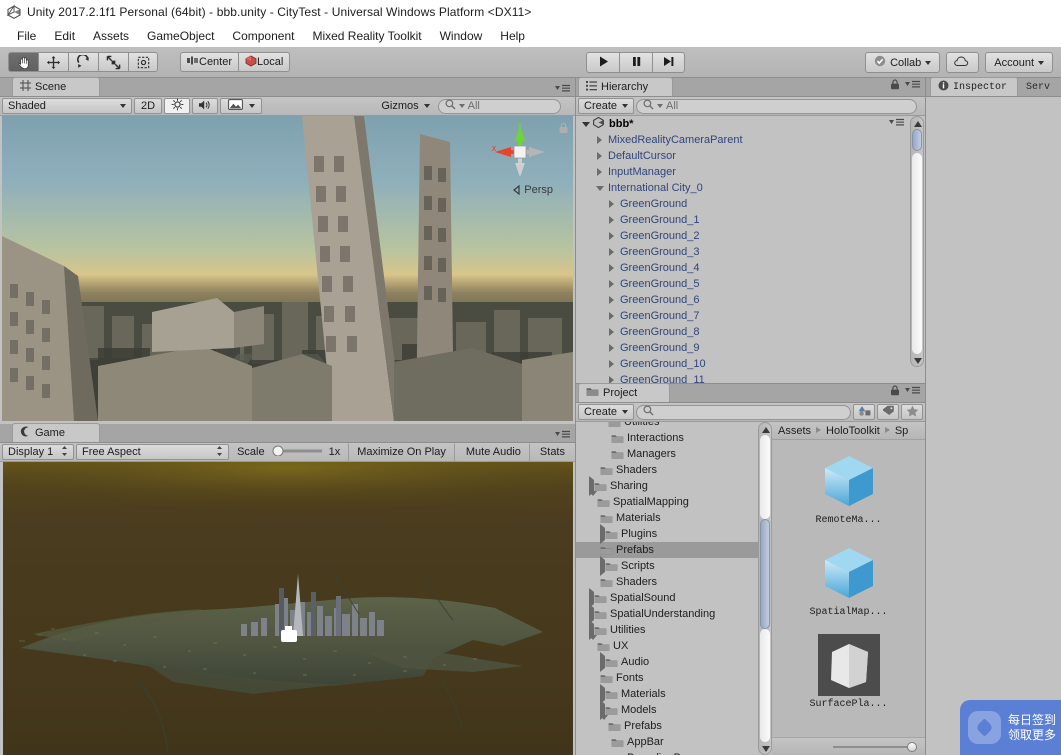  I want to click on scene-panel-menu, so click(563, 88).